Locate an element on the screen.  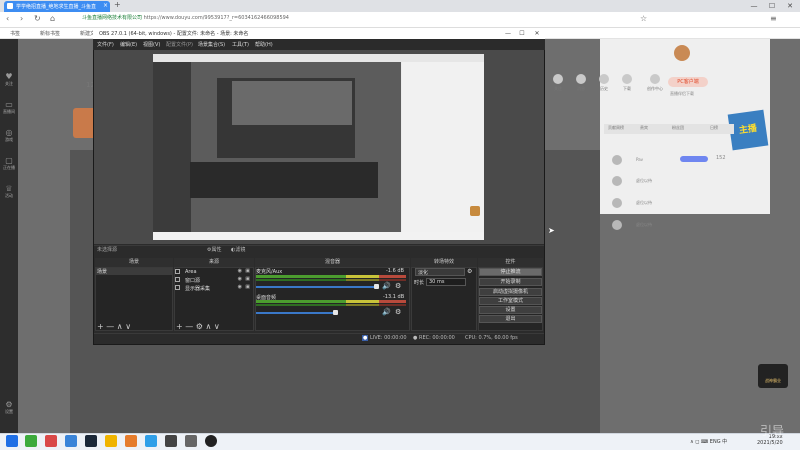
stop-streaming-button: 停止推流 is located at coordinates (510, 272).